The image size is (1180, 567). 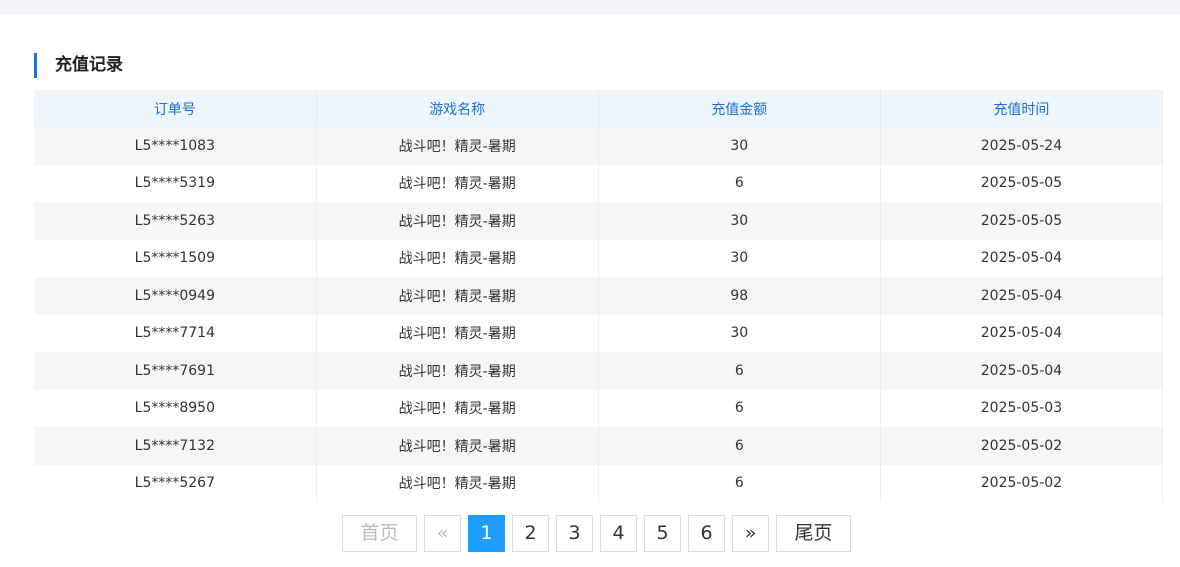 I want to click on order-id-cell: L5****7691, so click(x=175, y=371).